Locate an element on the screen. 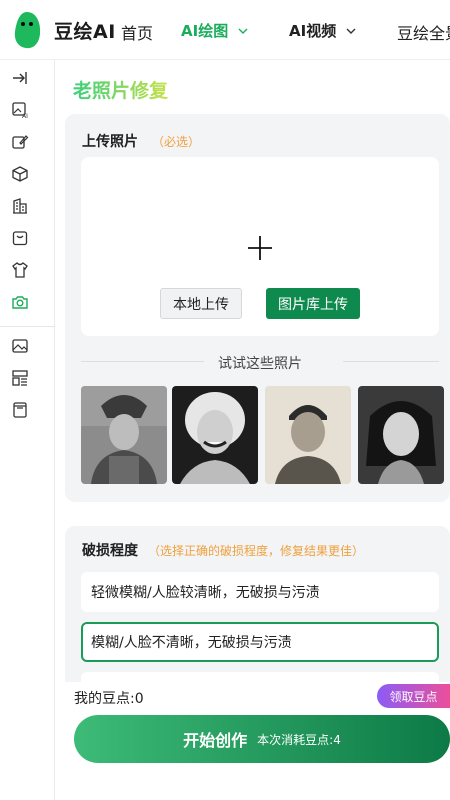 Image resolution: width=450 pixels, height=800 pixels. shirt-icon is located at coordinates (20, 270).